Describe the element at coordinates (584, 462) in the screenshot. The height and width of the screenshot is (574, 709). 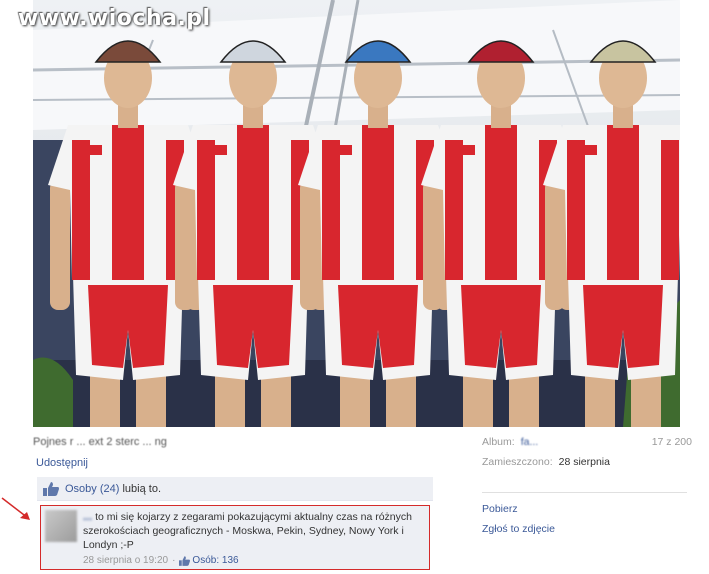
I see `added-date: 28 sierpnia` at that location.